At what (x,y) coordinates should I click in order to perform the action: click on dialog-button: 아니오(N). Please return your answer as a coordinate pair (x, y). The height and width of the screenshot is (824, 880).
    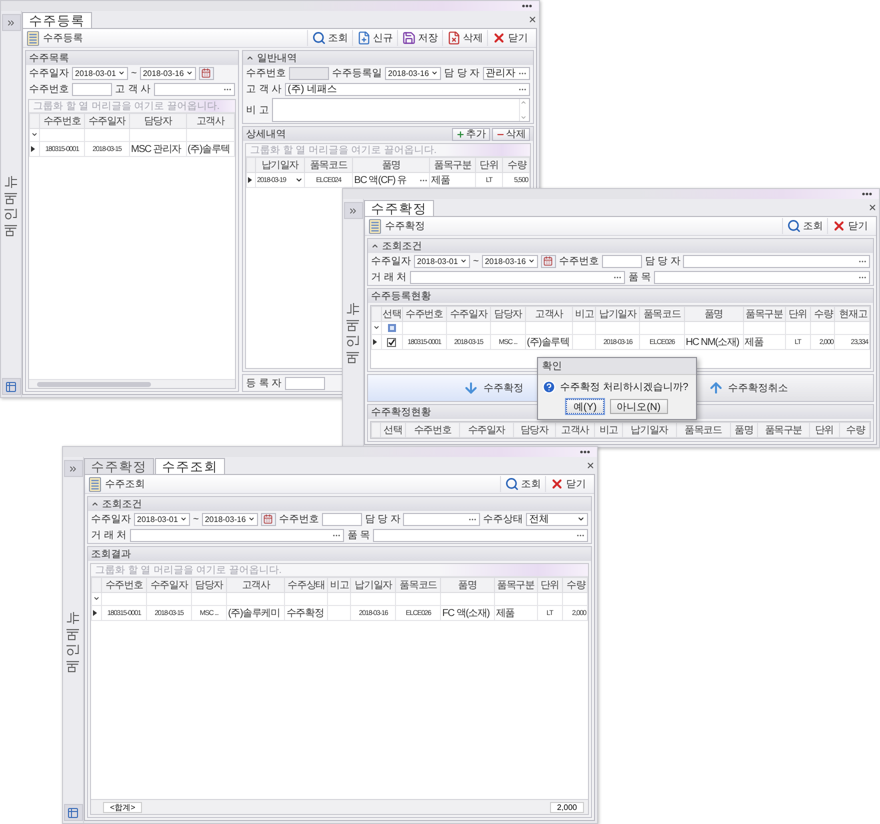
    Looking at the image, I should click on (639, 406).